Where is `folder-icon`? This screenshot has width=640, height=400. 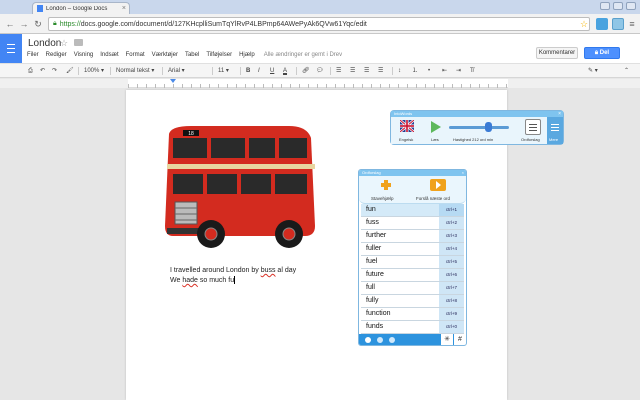 folder-icon is located at coordinates (78, 42).